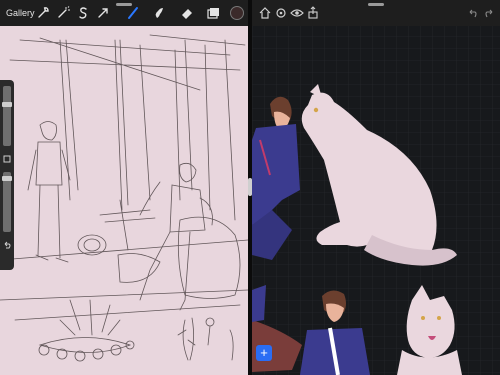 The height and width of the screenshot is (375, 500). Describe the element at coordinates (7, 245) in the screenshot. I see `undo-side-icon` at that location.